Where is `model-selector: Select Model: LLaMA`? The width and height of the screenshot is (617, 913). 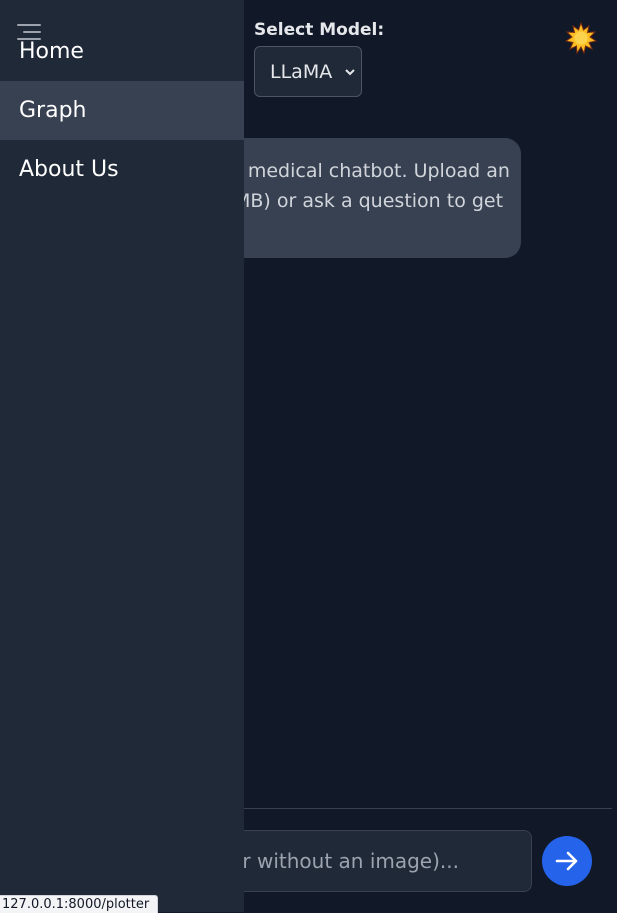
model-selector: Select Model: LLaMA is located at coordinates (319, 58).